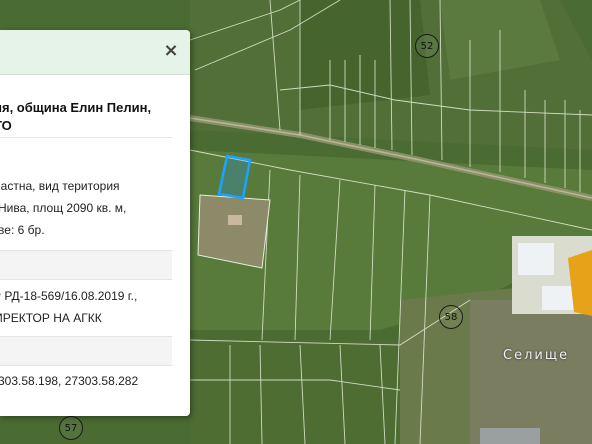 Image resolution: width=592 pixels, height=444 pixels. I want to click on divider, so click(86, 137).